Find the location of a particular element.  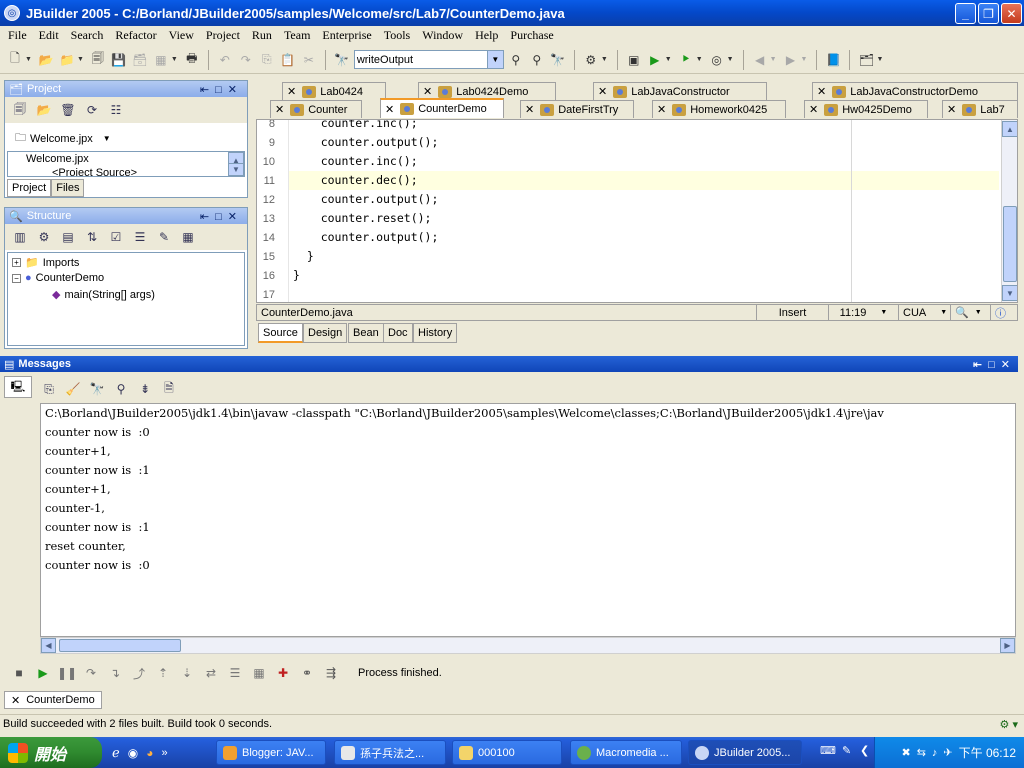

scroll-up-icon: ▲ is located at coordinates (1009, 129).